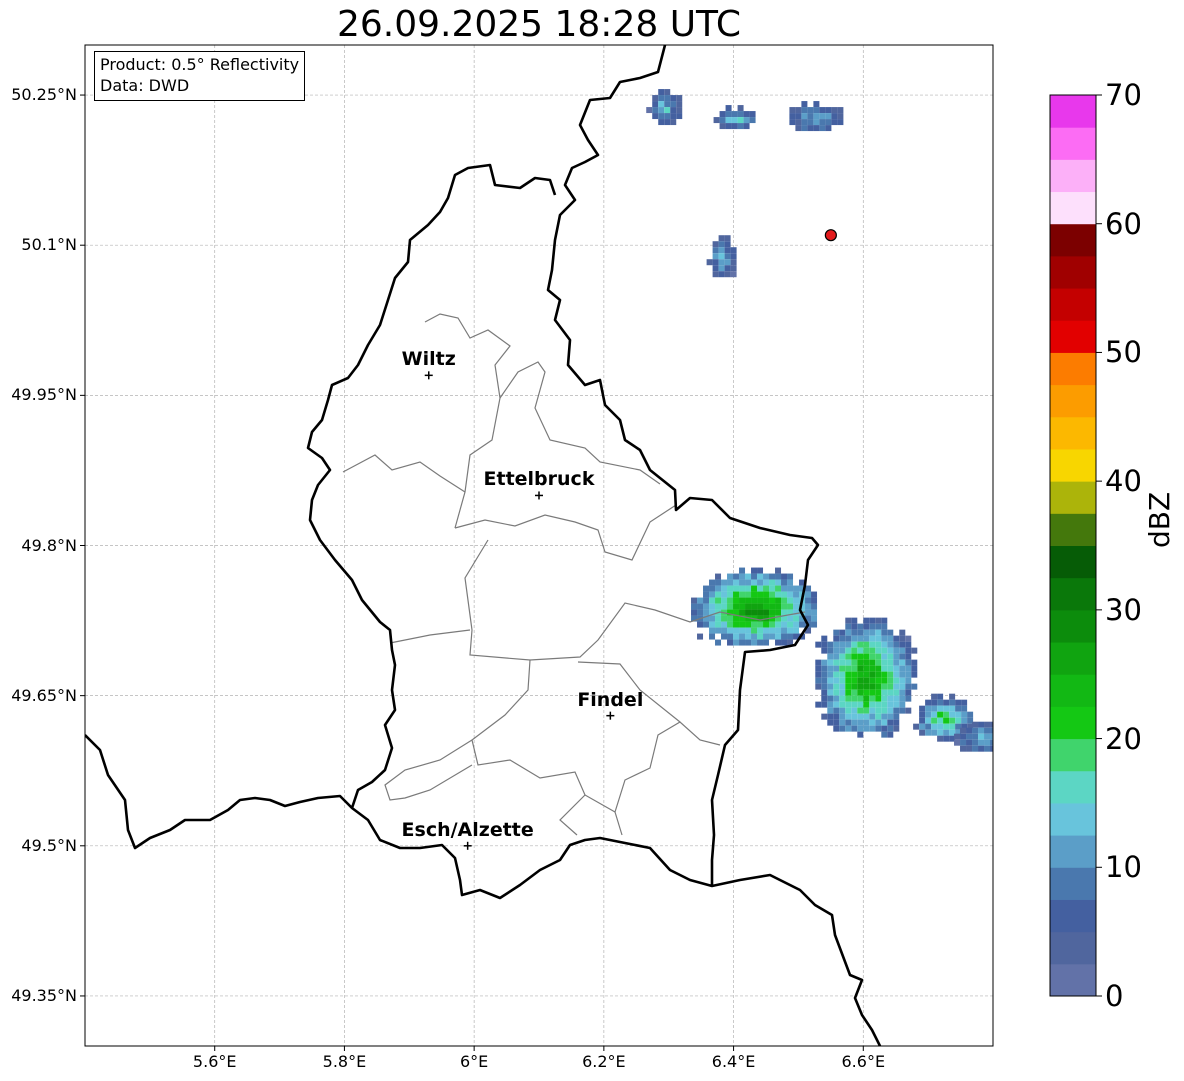 The height and width of the screenshot is (1081, 1184). I want to click on colorbar-tick-label: 20, so click(1123, 738).